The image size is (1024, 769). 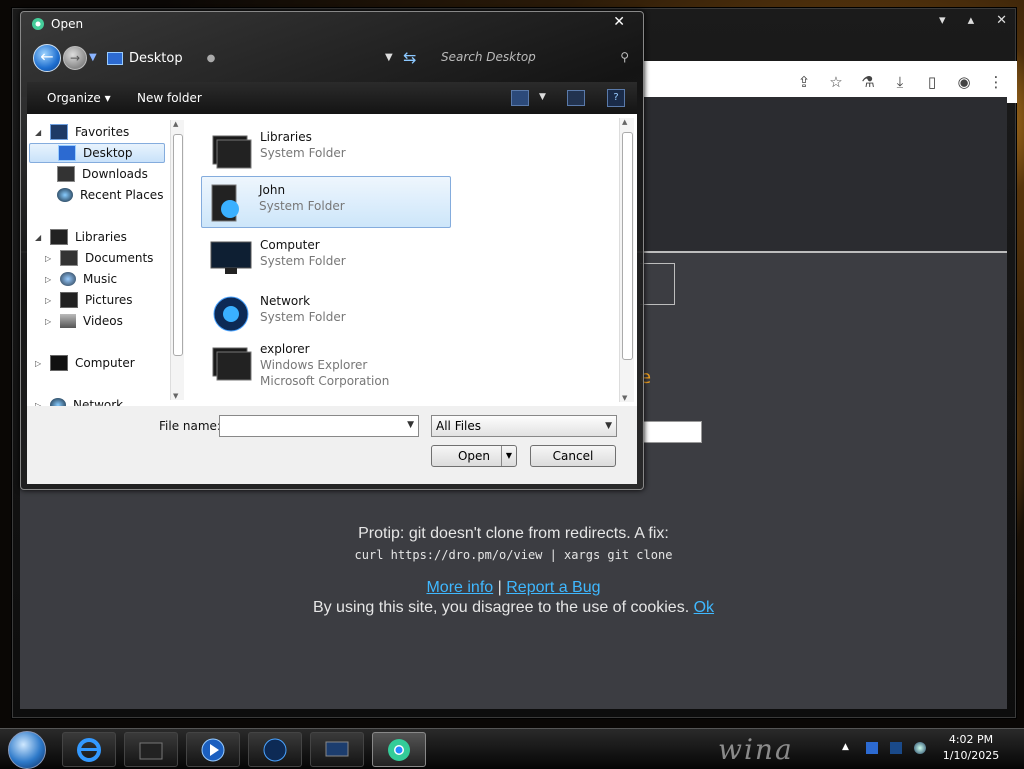 I want to click on taskbar-network-button, so click(x=275, y=749).